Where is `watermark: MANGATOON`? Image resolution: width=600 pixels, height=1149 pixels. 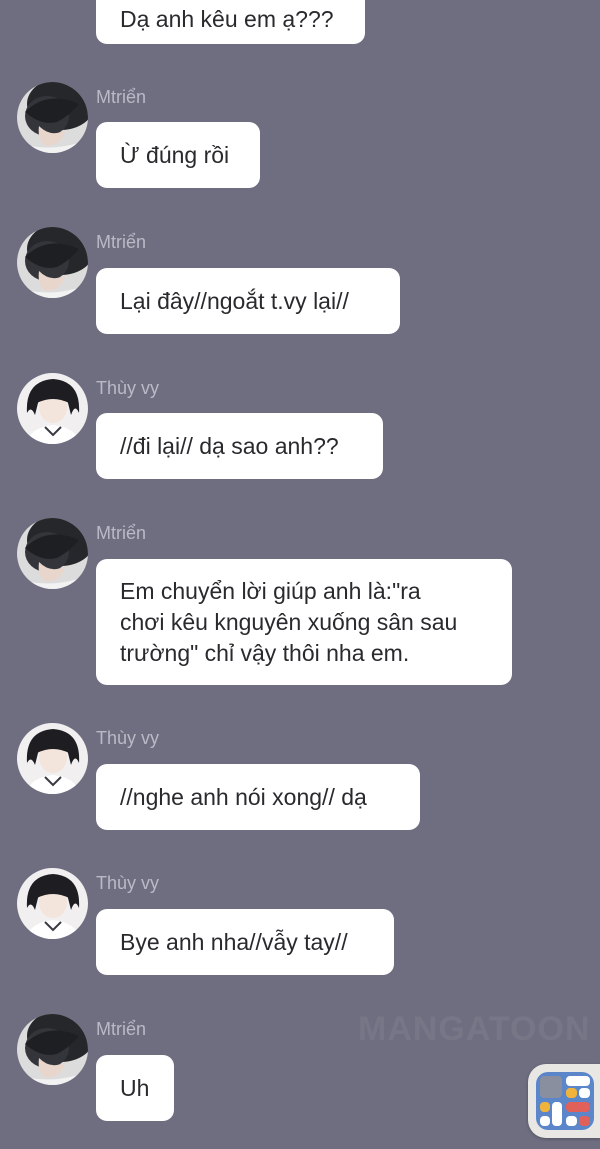
watermark: MANGATOON is located at coordinates (474, 1029).